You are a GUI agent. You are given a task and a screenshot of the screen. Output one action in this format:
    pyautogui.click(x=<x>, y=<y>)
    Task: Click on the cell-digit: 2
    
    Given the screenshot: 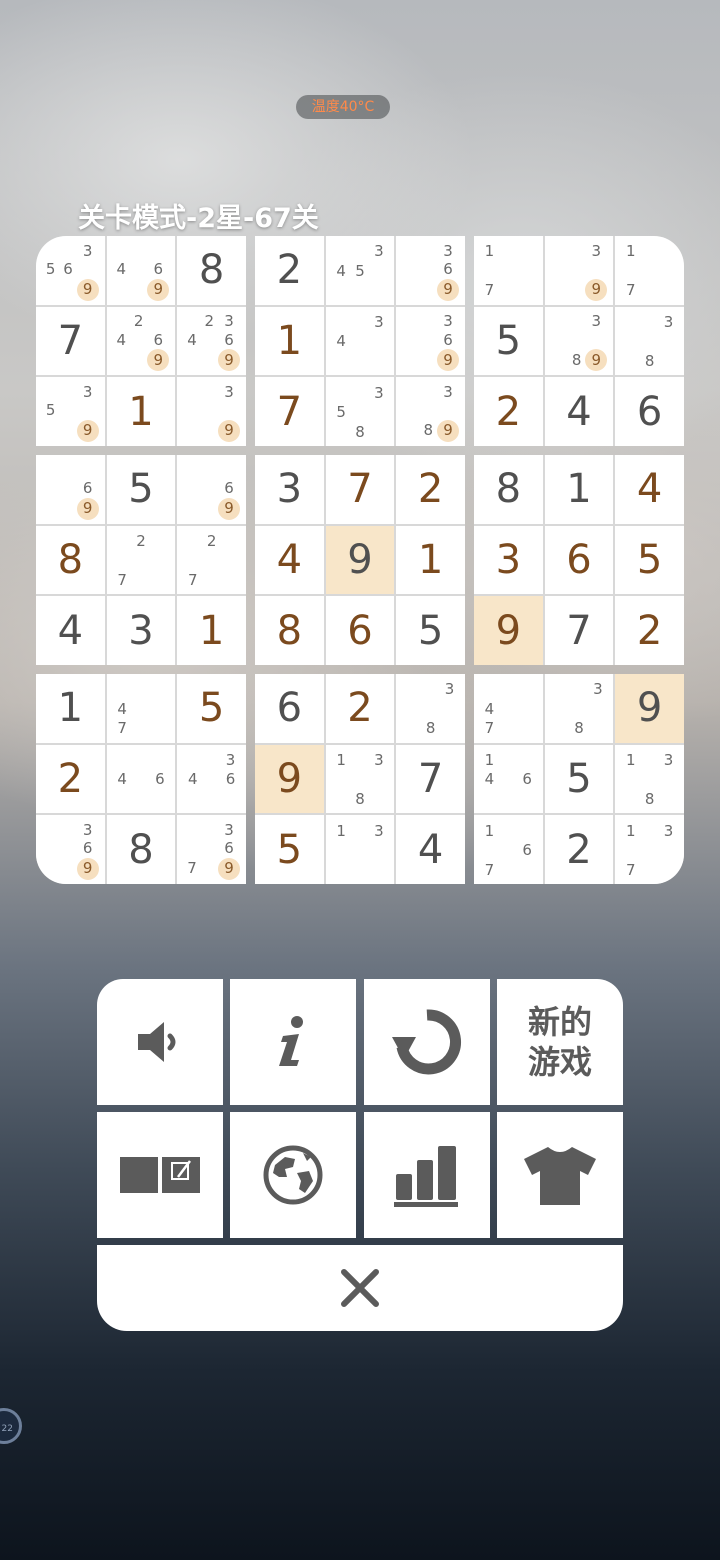 What is the action you would take?
    pyautogui.click(x=430, y=489)
    